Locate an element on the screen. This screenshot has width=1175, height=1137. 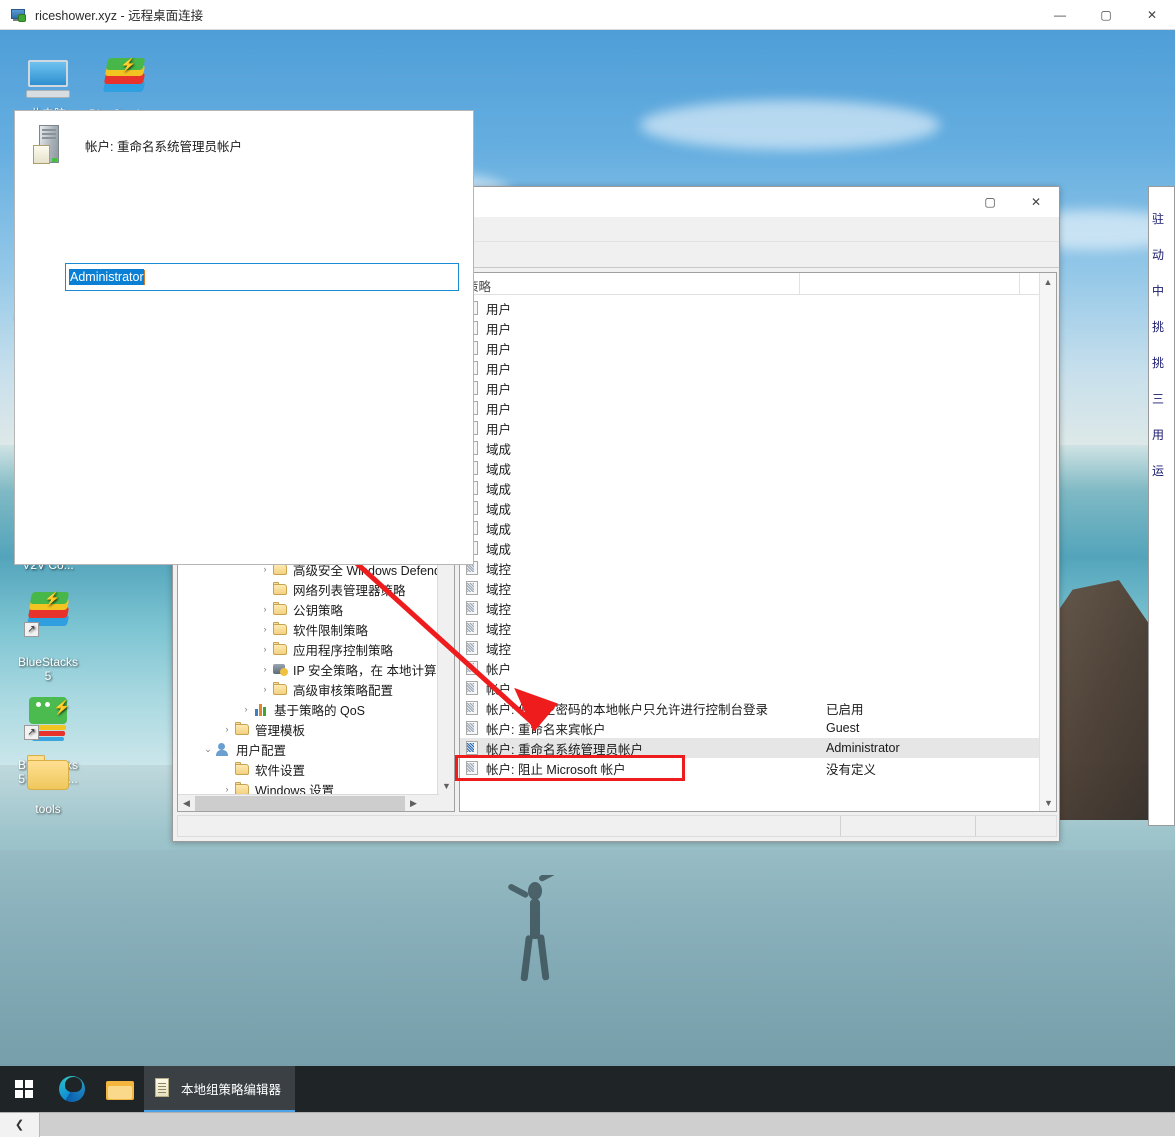
tree-node: 网络列表管理器策略 is located at coordinates (332, 589).